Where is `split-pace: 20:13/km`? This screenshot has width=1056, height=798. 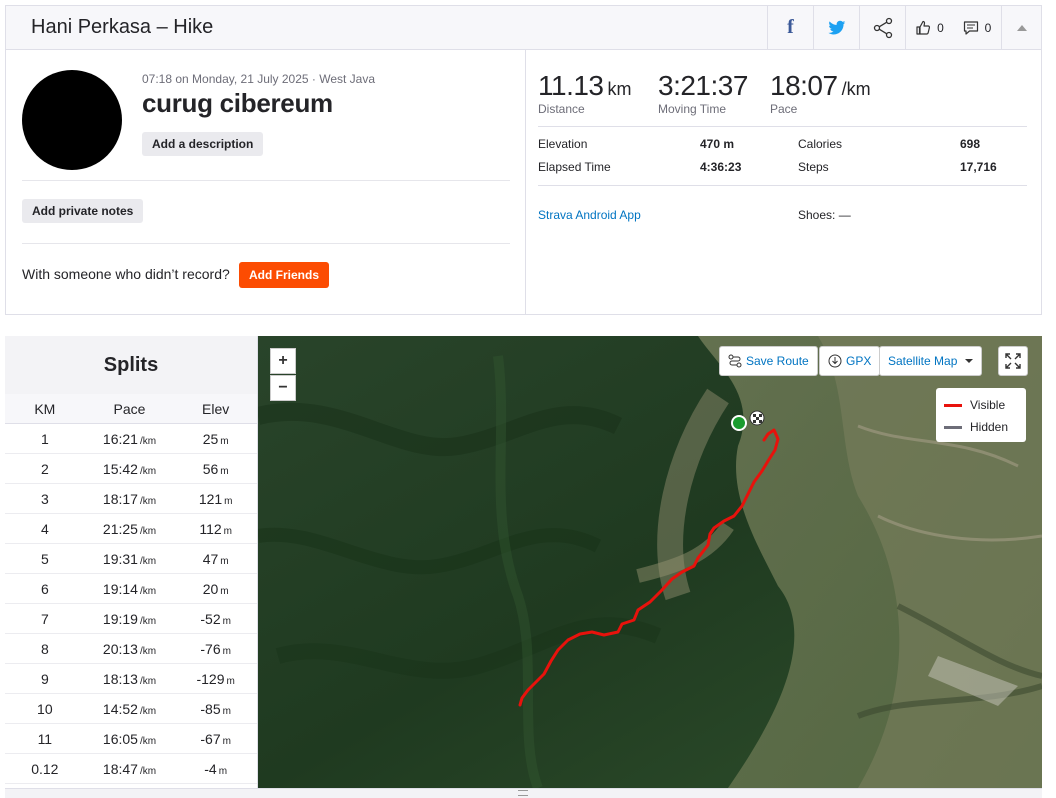
split-pace: 20:13/km is located at coordinates (130, 649).